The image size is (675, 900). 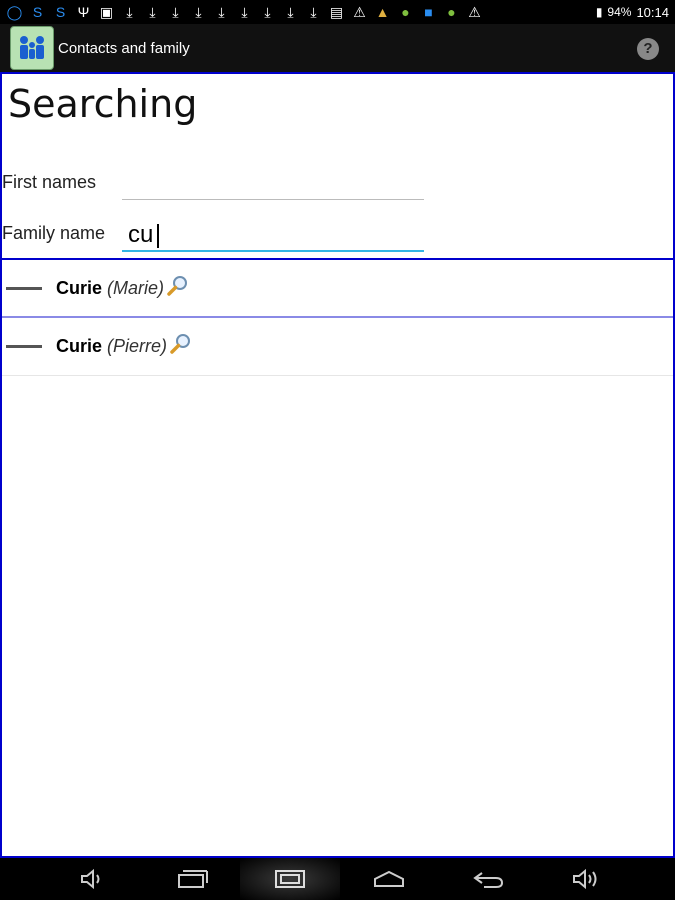 What do you see at coordinates (32, 48) in the screenshot?
I see `family-app-icon` at bounding box center [32, 48].